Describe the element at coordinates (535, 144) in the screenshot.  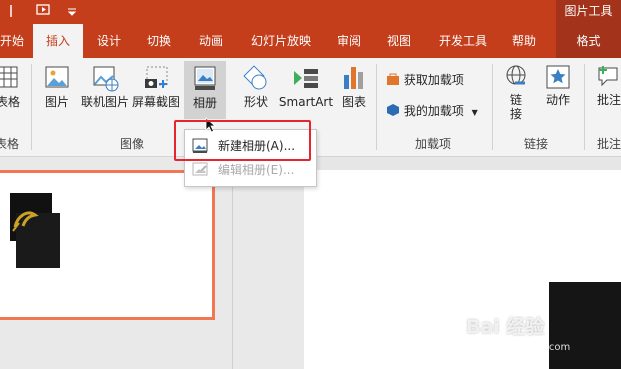
I see `links-group-label: 链接` at that location.